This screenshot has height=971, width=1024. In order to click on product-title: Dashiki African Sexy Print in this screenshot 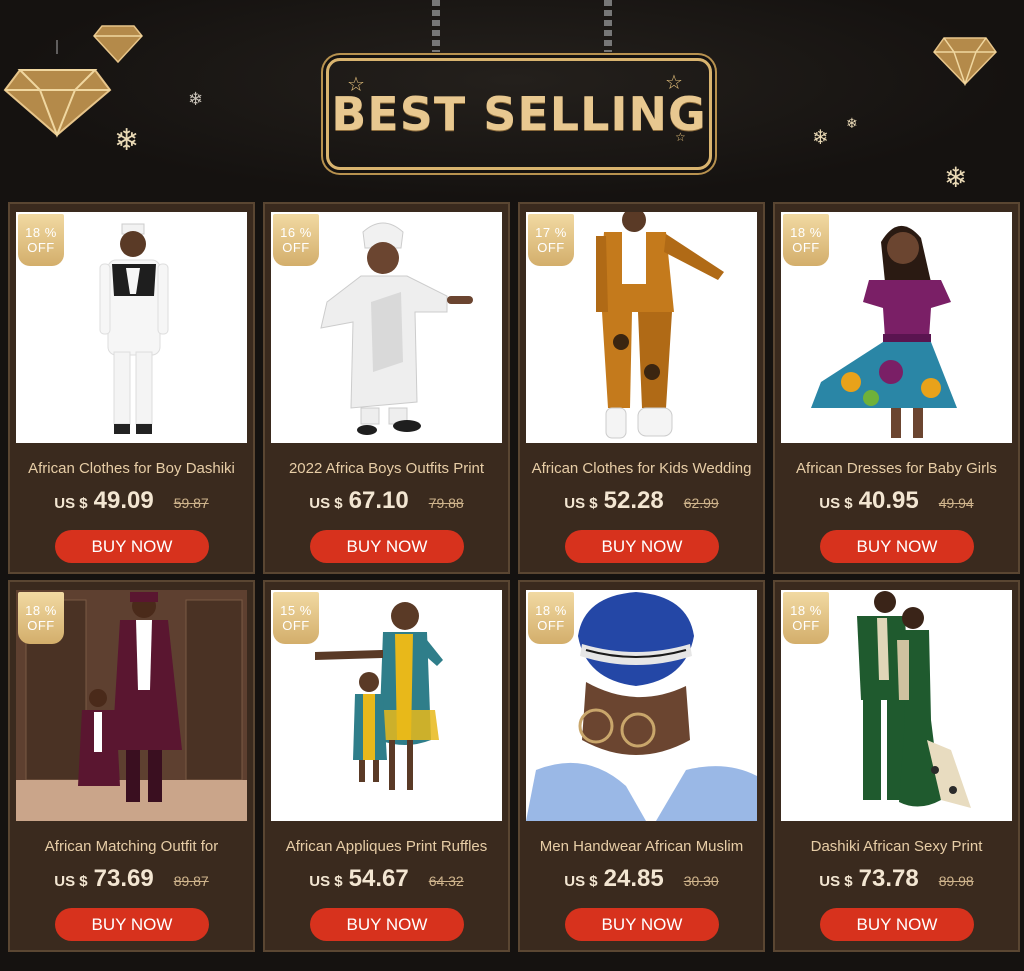, I will do `click(896, 846)`.